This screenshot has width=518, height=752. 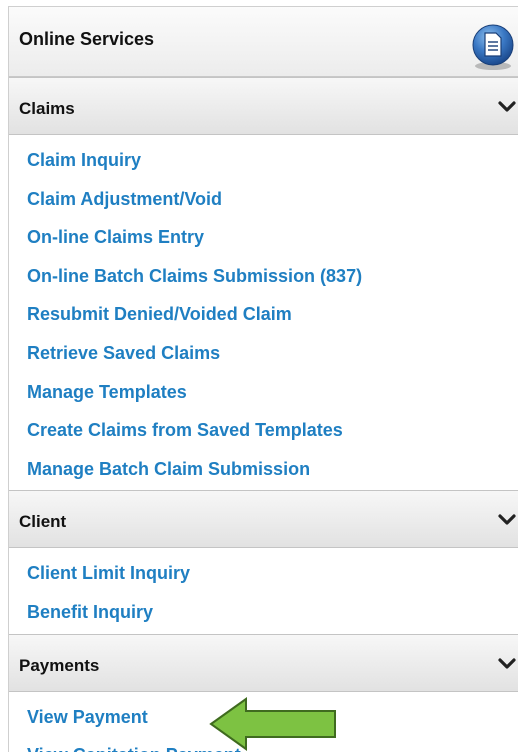 I want to click on link-benefit-inquiry: Benefit Inquiry, so click(x=263, y=612).